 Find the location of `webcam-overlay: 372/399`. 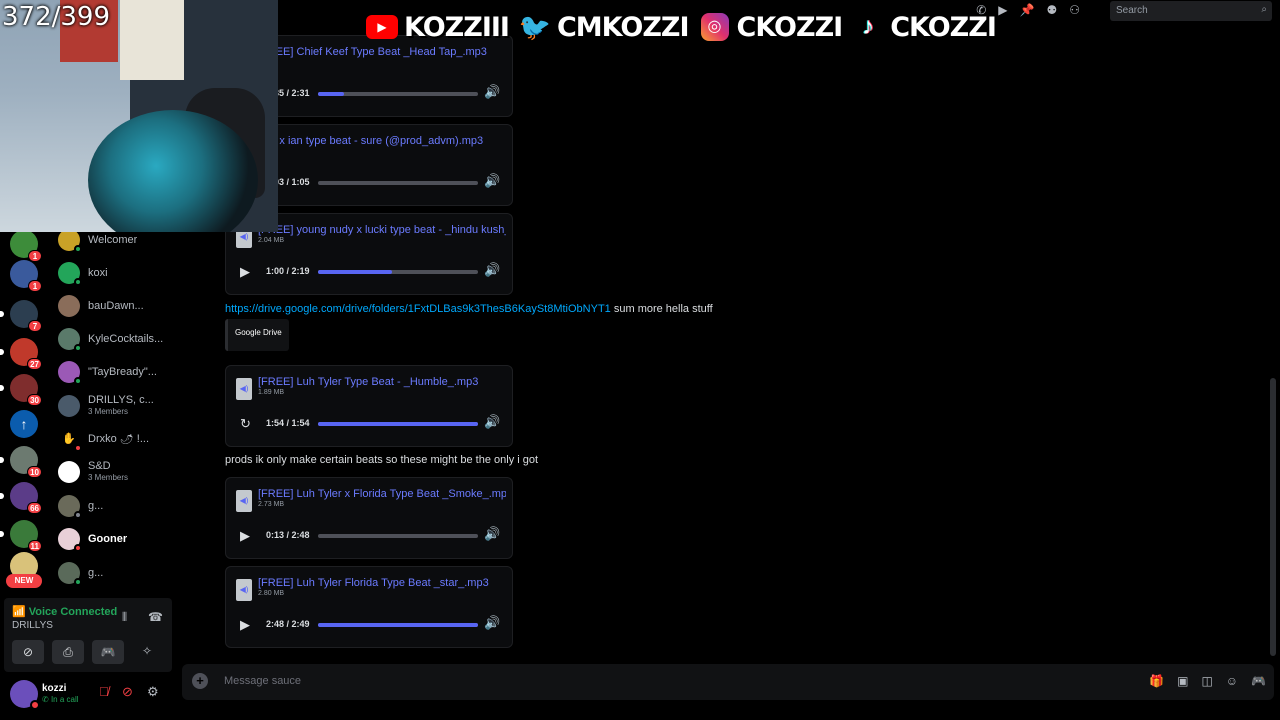

webcam-overlay: 372/399 is located at coordinates (139, 116).